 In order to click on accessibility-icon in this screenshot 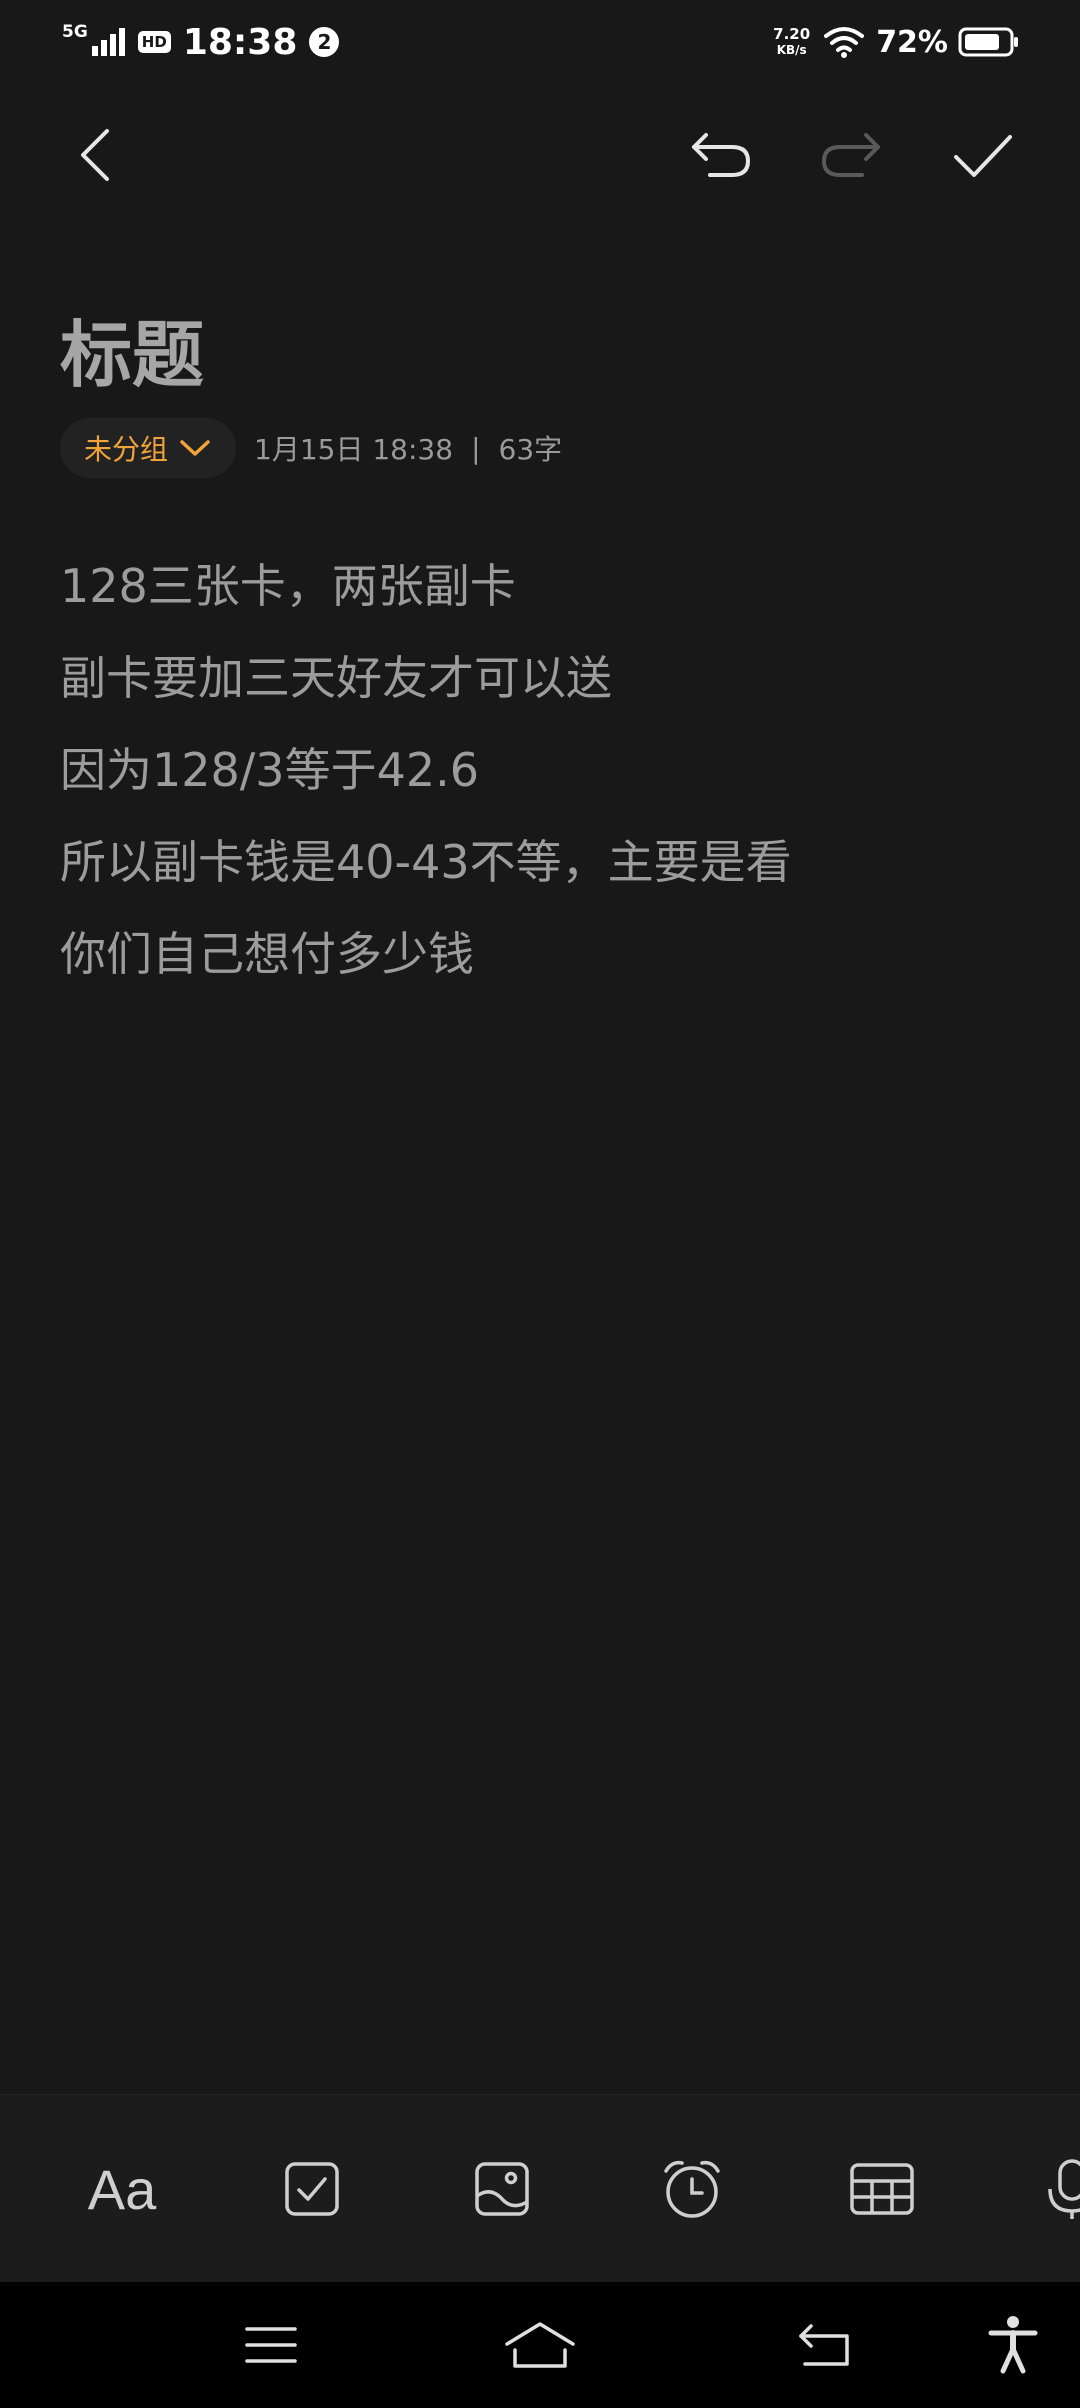, I will do `click(1013, 2345)`.